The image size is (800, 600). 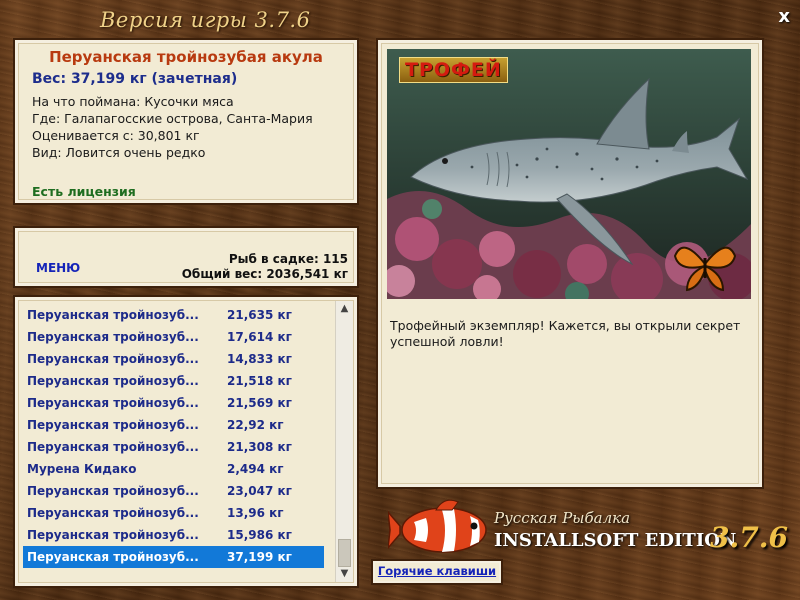 What do you see at coordinates (84, 191) in the screenshot?
I see `license-status: Есть лицензия` at bounding box center [84, 191].